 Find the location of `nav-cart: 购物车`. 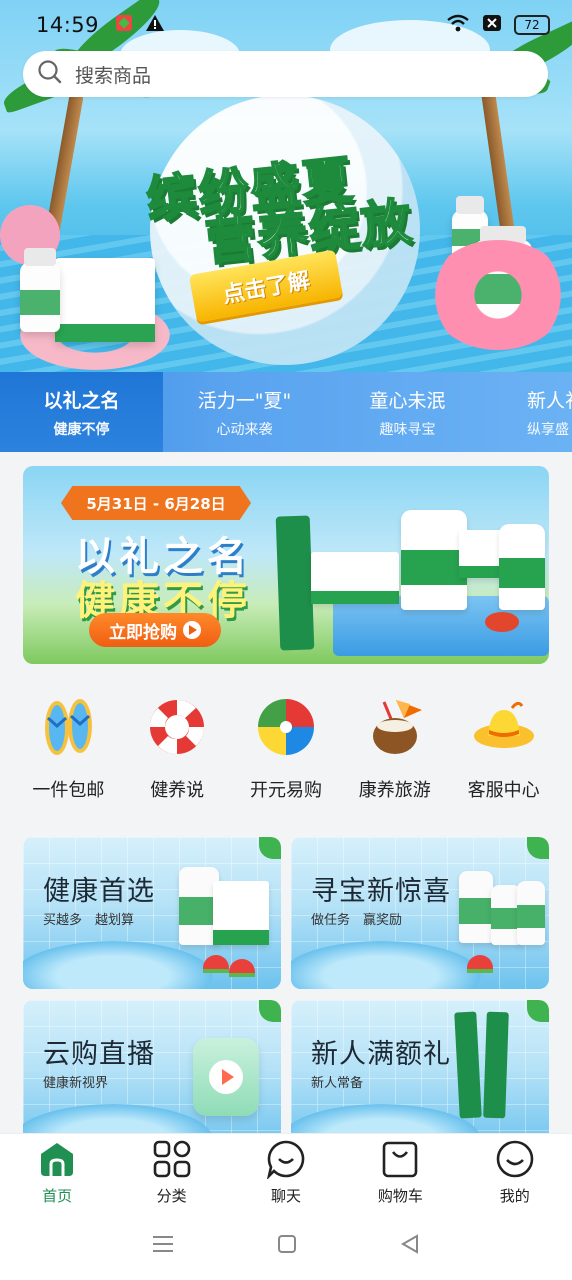

nav-cart: 购物车 is located at coordinates (400, 1172).